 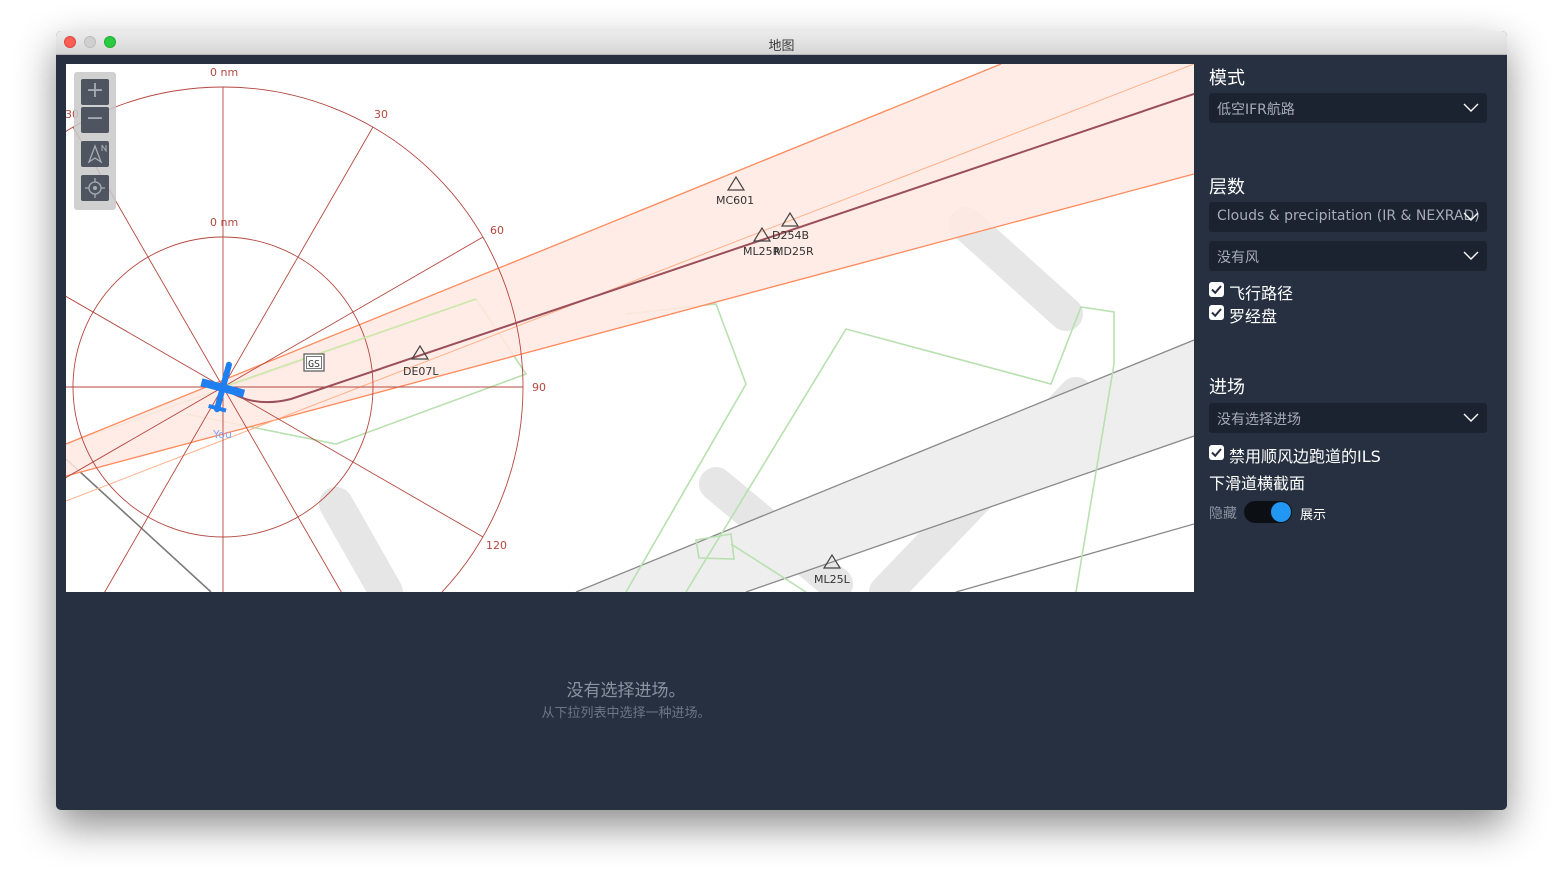 I want to click on compass-tick-120: 120, so click(x=496, y=545).